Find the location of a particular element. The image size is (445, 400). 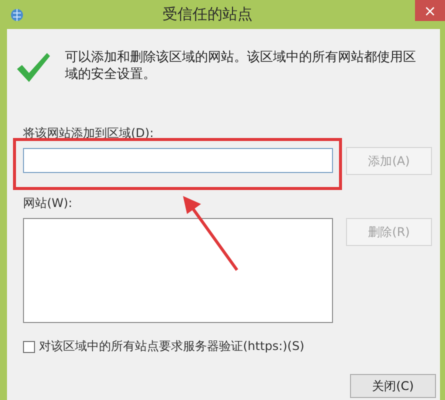

checkbox-label: 对该区域中的所有站点要求服务器验证(https:)(S) is located at coordinates (171, 346).